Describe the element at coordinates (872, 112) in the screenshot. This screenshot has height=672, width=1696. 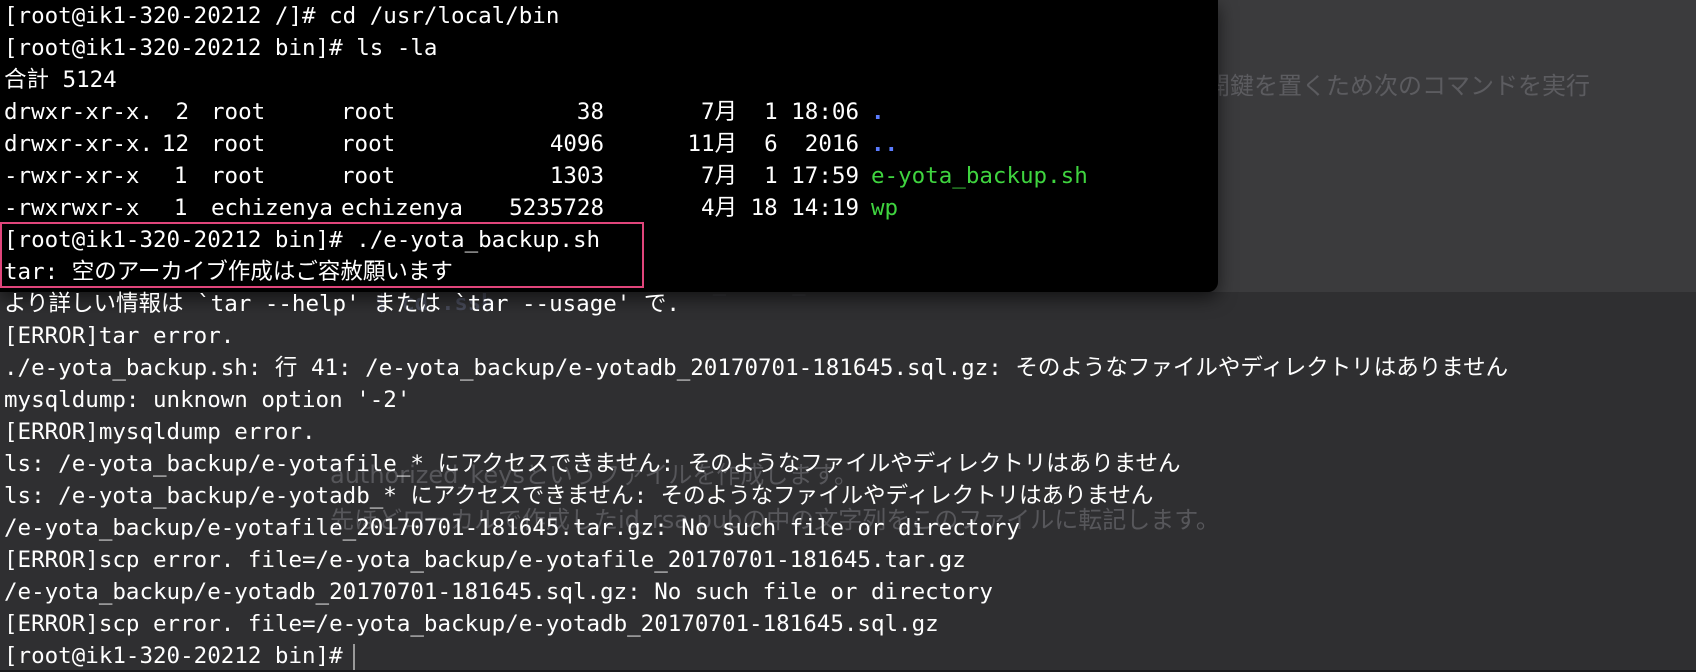
I see `listing-name-dir: .` at that location.